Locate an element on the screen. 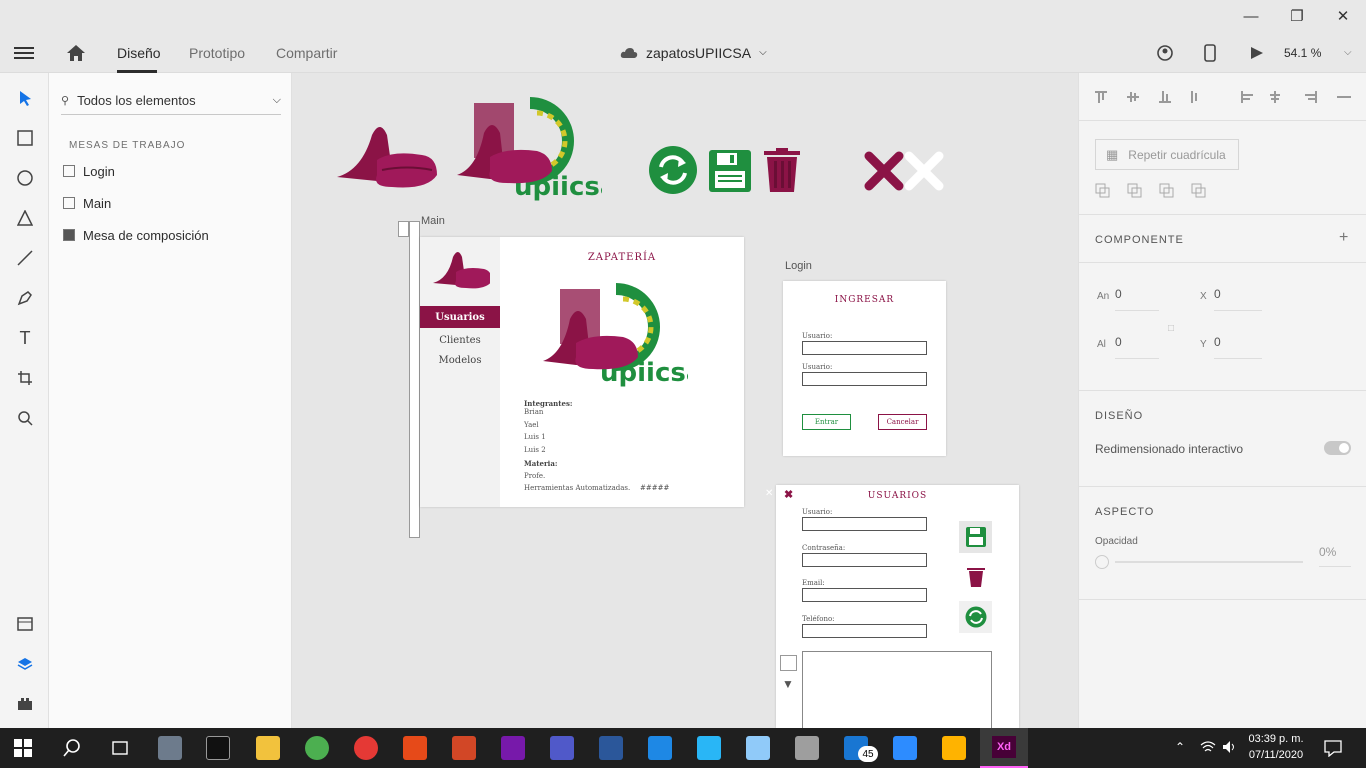 Image resolution: width=1366 pixels, height=768 pixels. minimize-button: — is located at coordinates (1251, 16).